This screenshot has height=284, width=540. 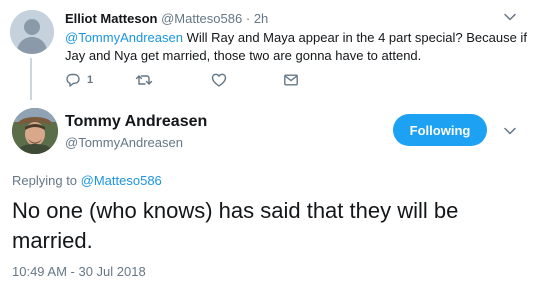 What do you see at coordinates (31, 79) in the screenshot?
I see `thread-connector-line` at bounding box center [31, 79].